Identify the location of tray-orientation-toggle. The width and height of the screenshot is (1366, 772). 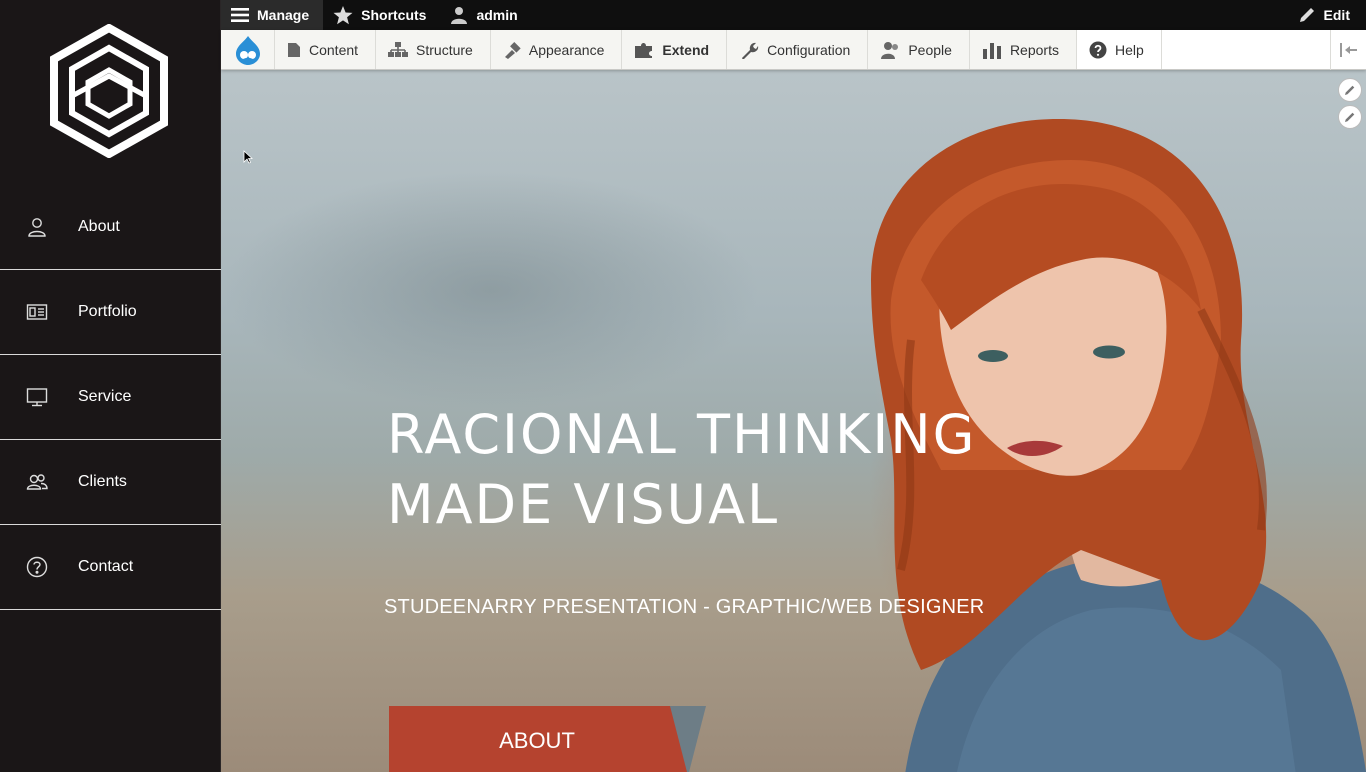
(1348, 50).